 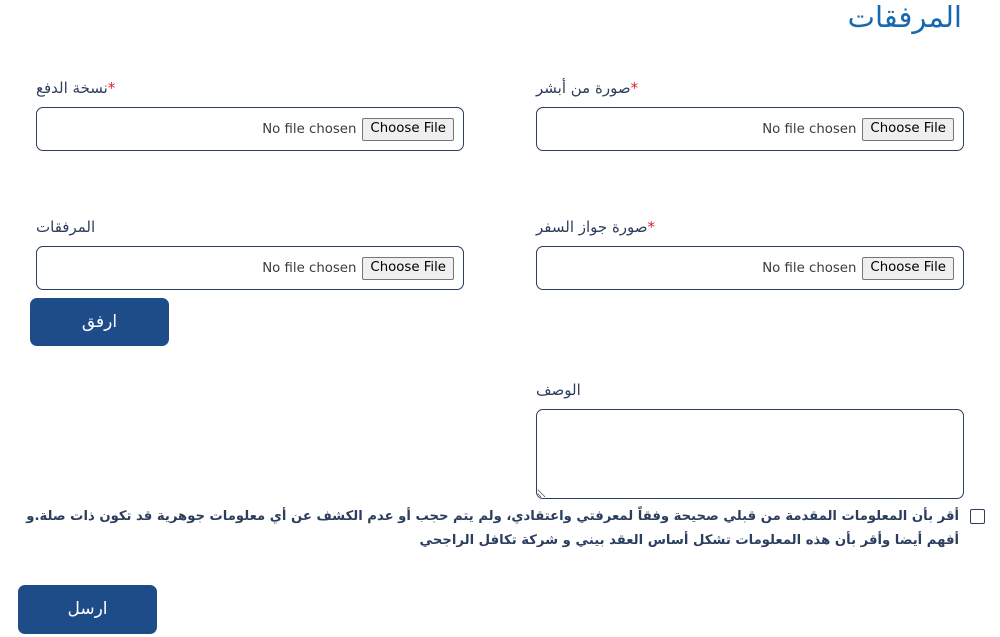 I want to click on consent-checkbox, so click(x=977, y=516).